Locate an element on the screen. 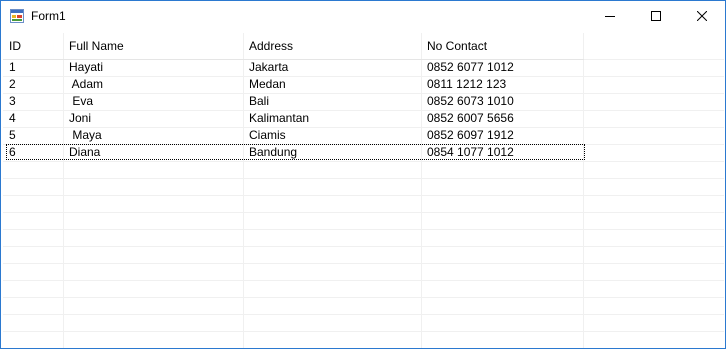 The height and width of the screenshot is (349, 726). cell-address: Kalimantan is located at coordinates (279, 118).